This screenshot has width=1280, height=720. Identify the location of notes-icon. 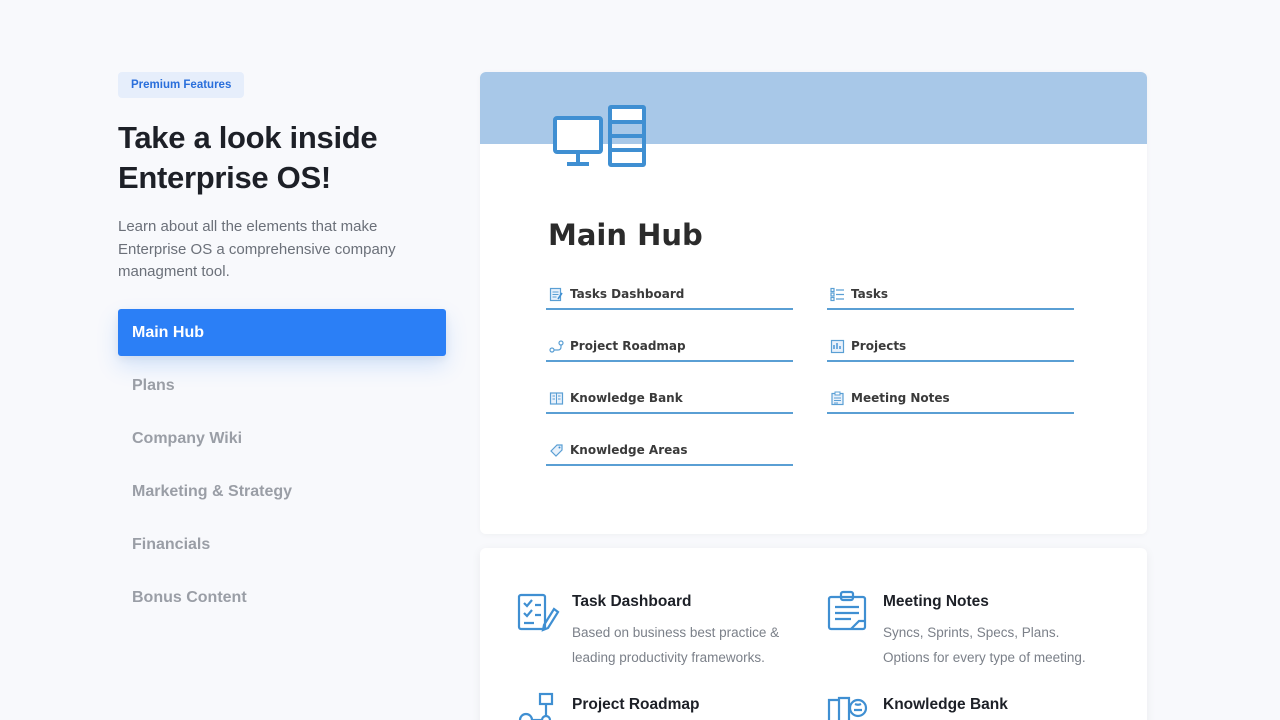
(837, 398).